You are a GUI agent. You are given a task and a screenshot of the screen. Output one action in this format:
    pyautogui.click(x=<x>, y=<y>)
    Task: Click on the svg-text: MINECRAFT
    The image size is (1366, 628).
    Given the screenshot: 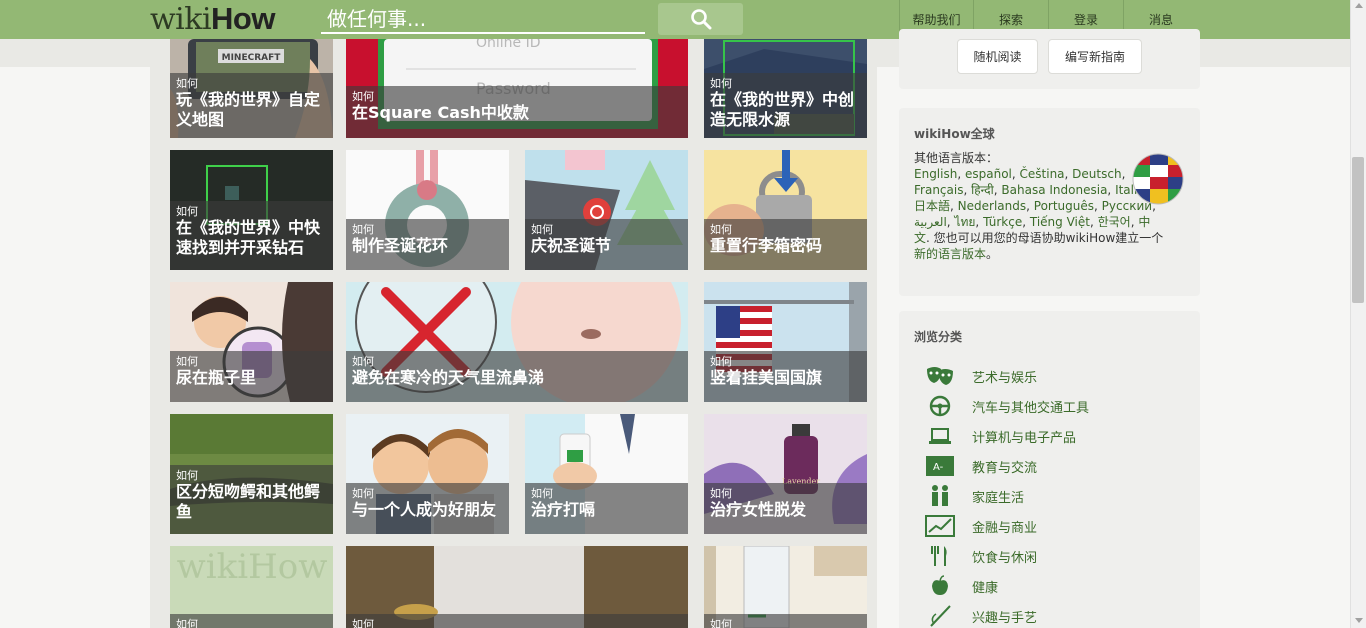 What is the action you would take?
    pyautogui.click(x=252, y=58)
    